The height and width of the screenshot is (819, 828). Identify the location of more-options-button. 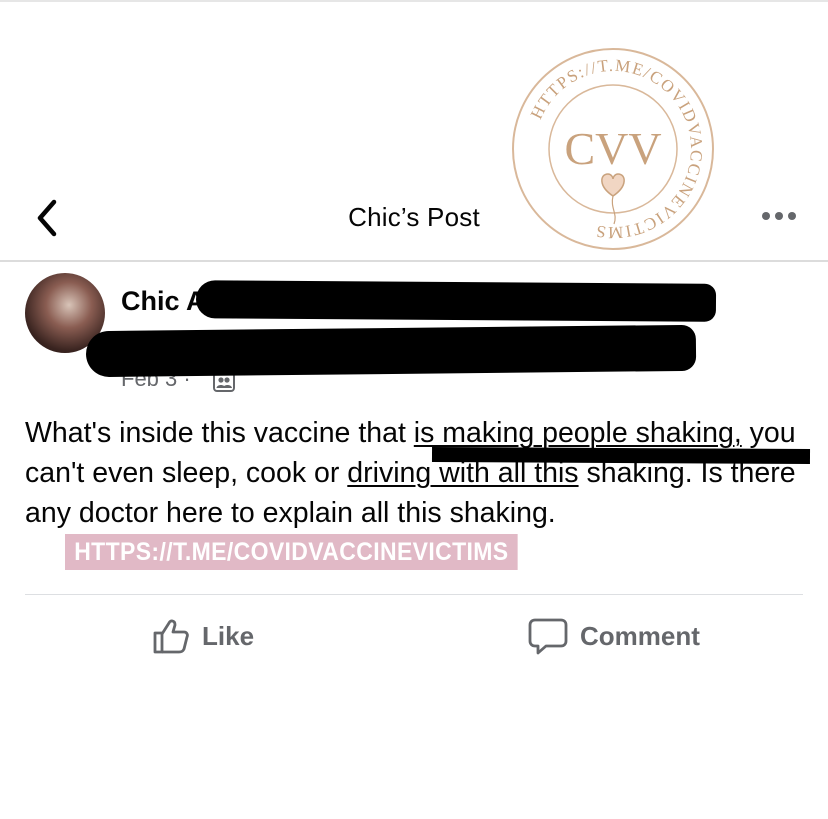
(780, 216).